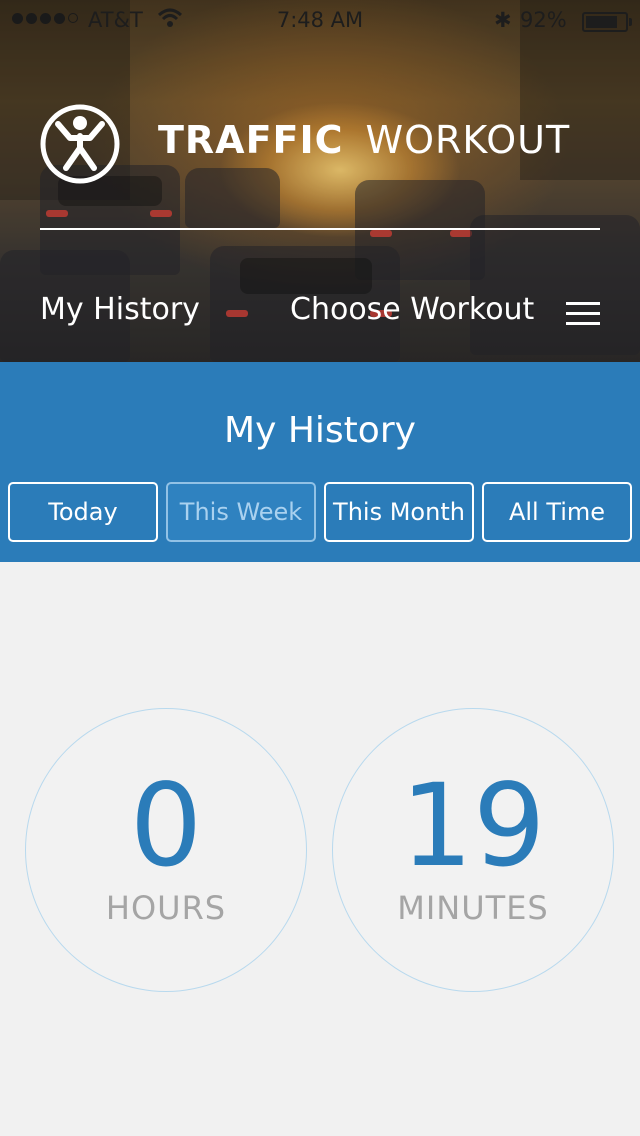 The image size is (640, 1136). What do you see at coordinates (399, 512) in the screenshot?
I see `filter-this-month-button: This Month` at bounding box center [399, 512].